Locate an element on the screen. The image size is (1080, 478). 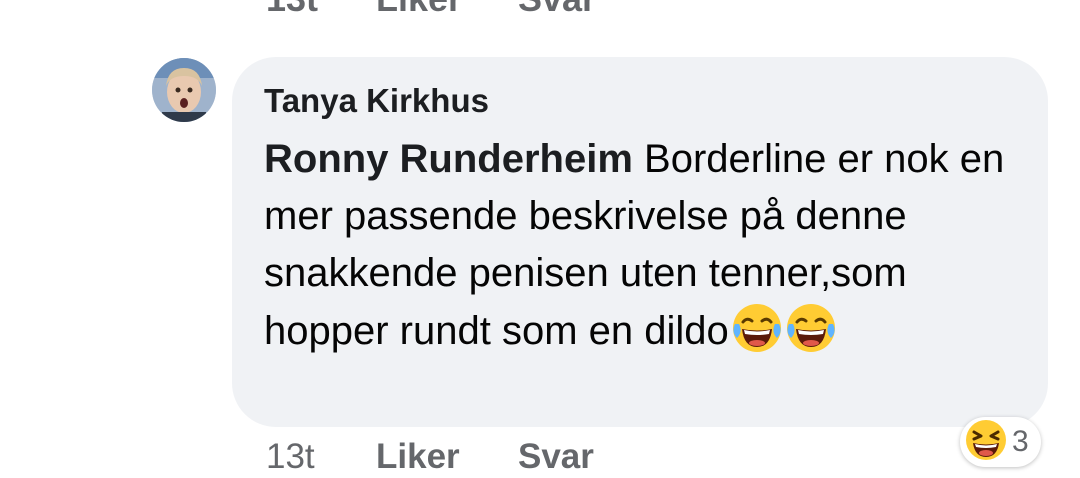
reaction-count: 3 is located at coordinates (1020, 441).